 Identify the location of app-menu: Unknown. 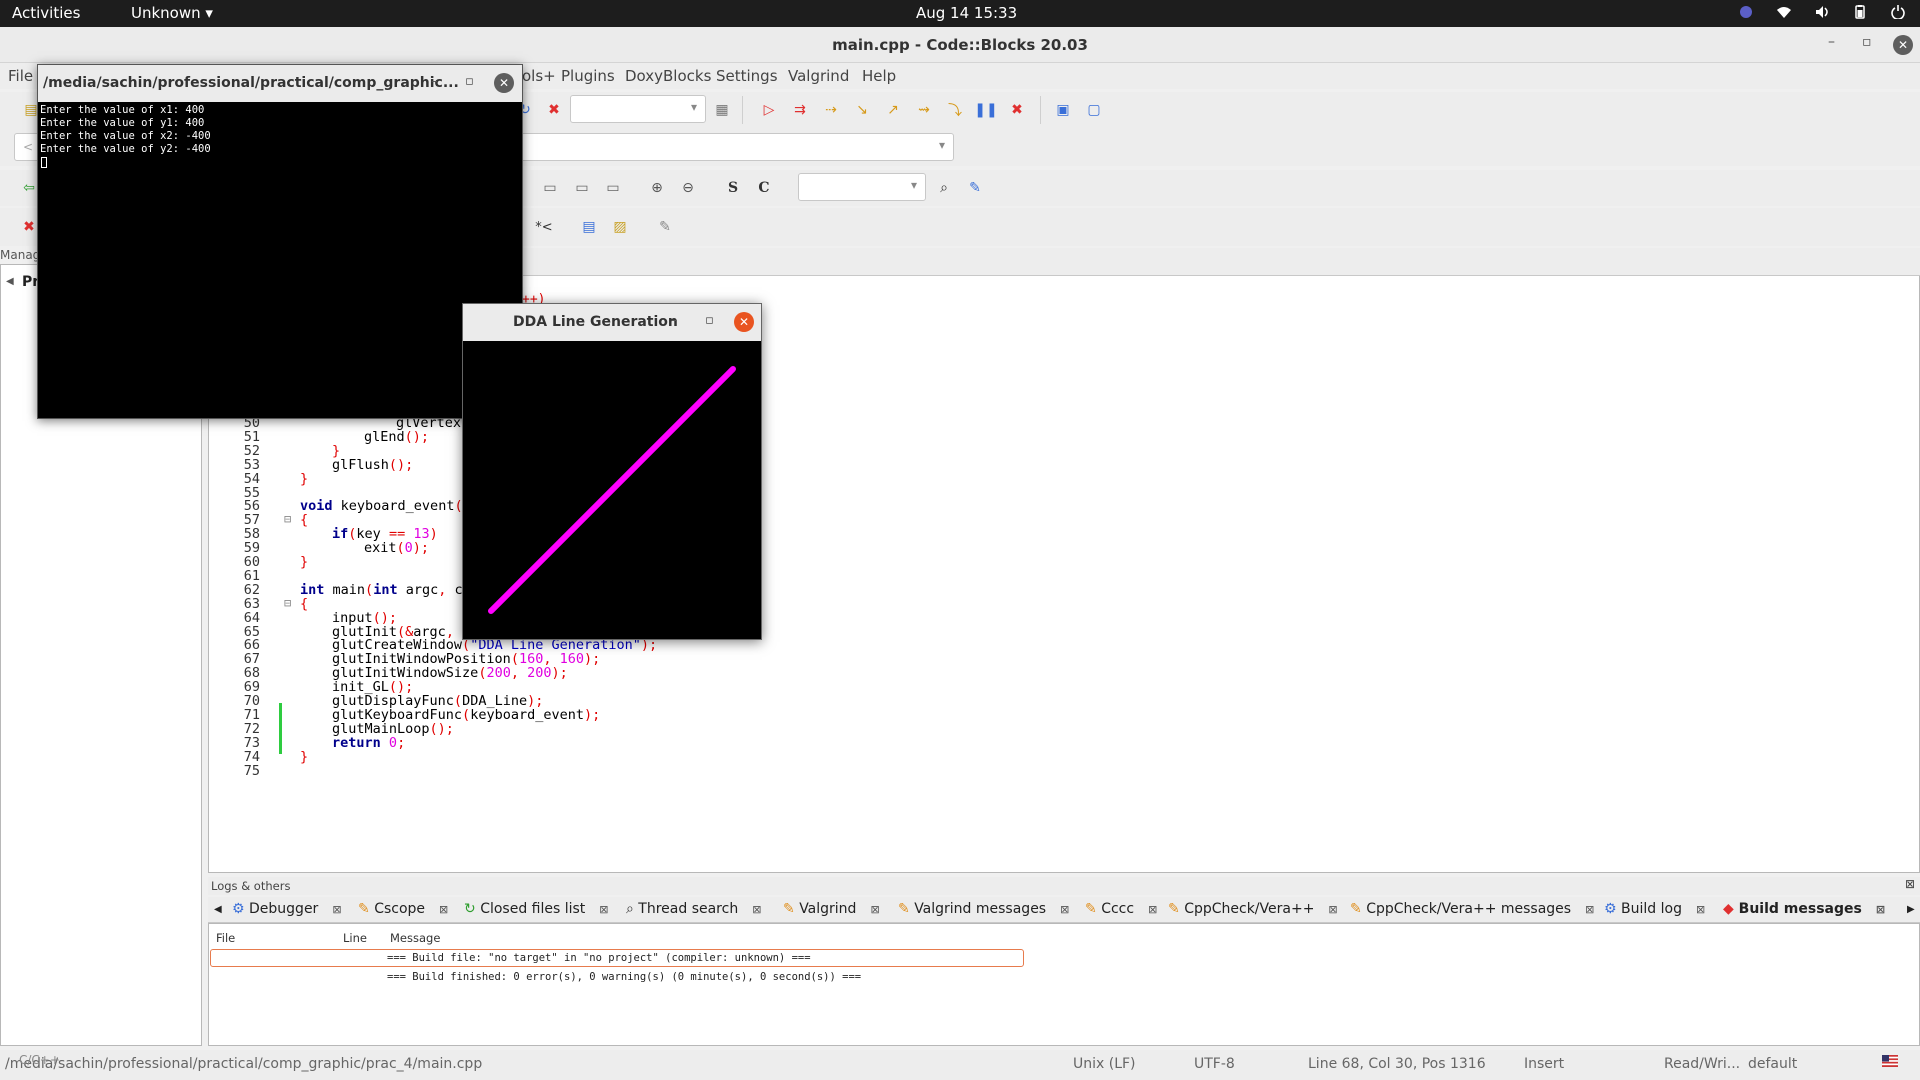
(172, 13).